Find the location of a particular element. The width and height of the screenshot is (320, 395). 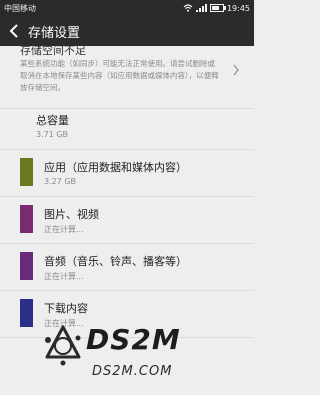

clock: 19:45 is located at coordinates (238, 8).